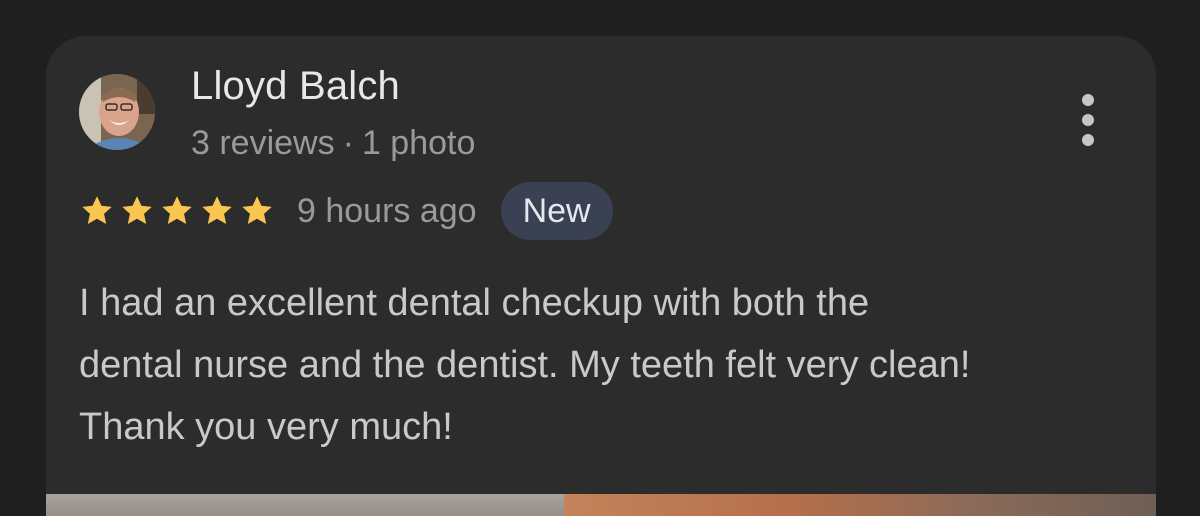 The image size is (1200, 516). I want to click on reviewer-meta: 3 reviews · 1 photo, so click(333, 143).